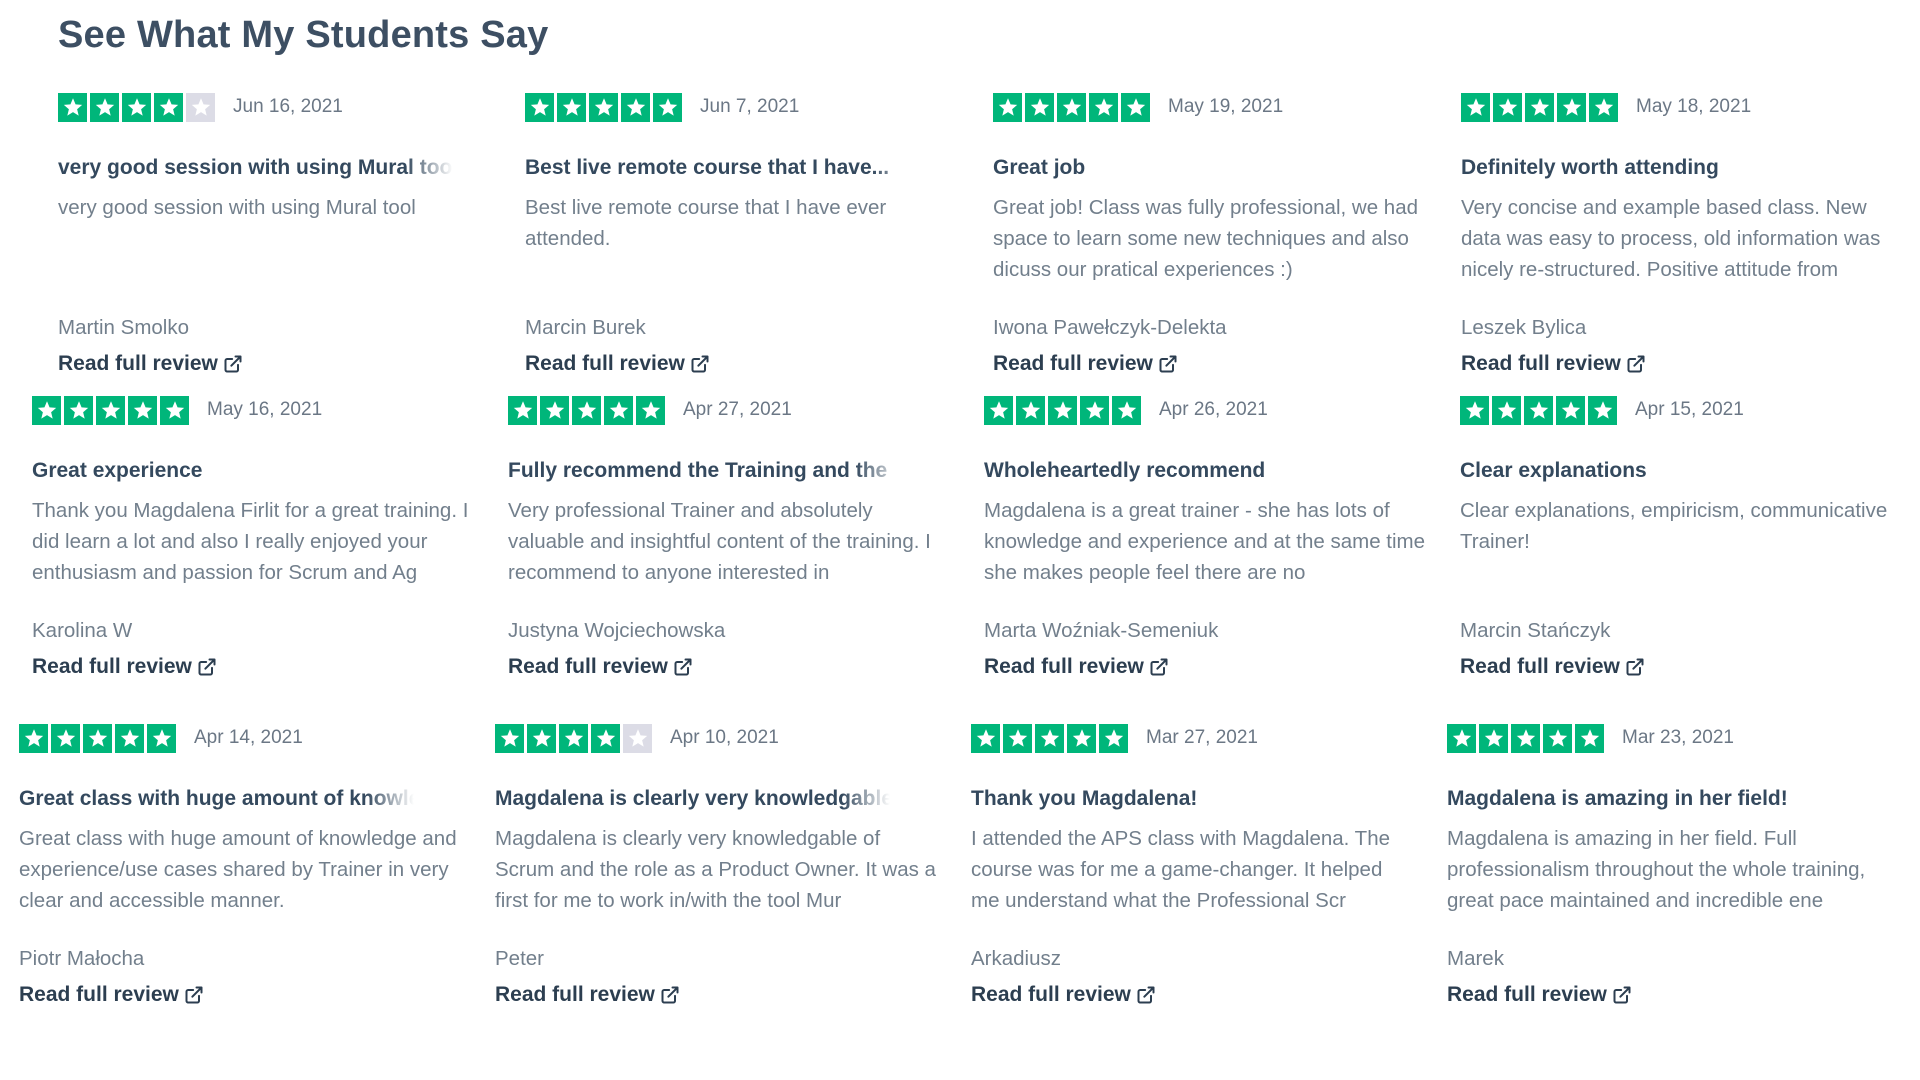 The height and width of the screenshot is (1080, 1920). Describe the element at coordinates (1213, 107) in the screenshot. I see `review-rating: May 19, 2021` at that location.